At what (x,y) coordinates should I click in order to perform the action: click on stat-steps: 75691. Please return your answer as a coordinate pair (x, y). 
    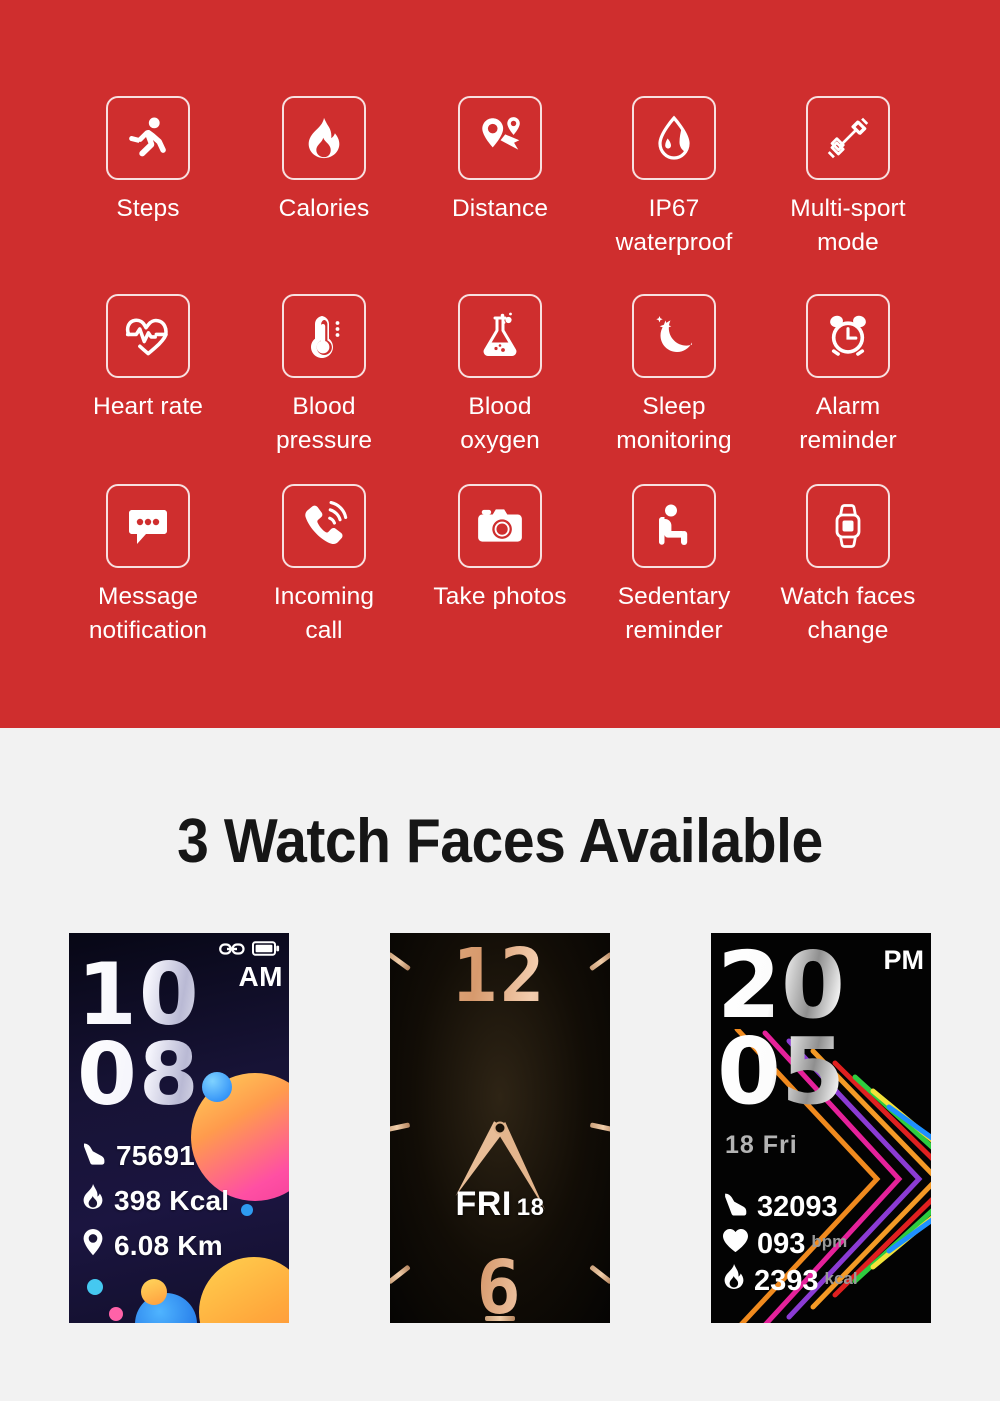
    Looking at the image, I should click on (155, 1156).